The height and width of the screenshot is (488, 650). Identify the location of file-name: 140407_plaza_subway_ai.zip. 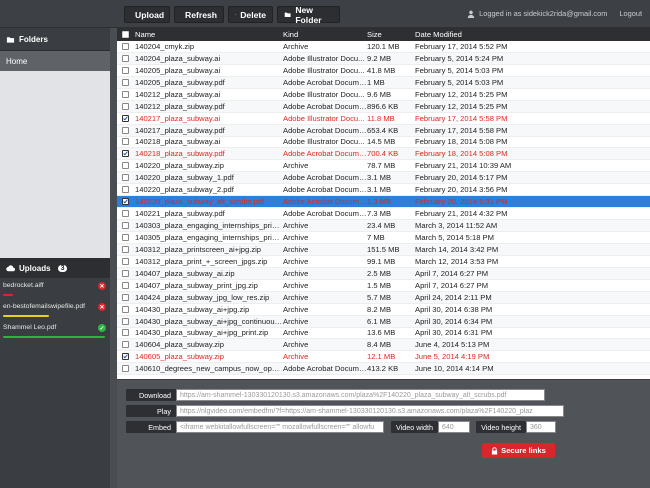
(208, 273).